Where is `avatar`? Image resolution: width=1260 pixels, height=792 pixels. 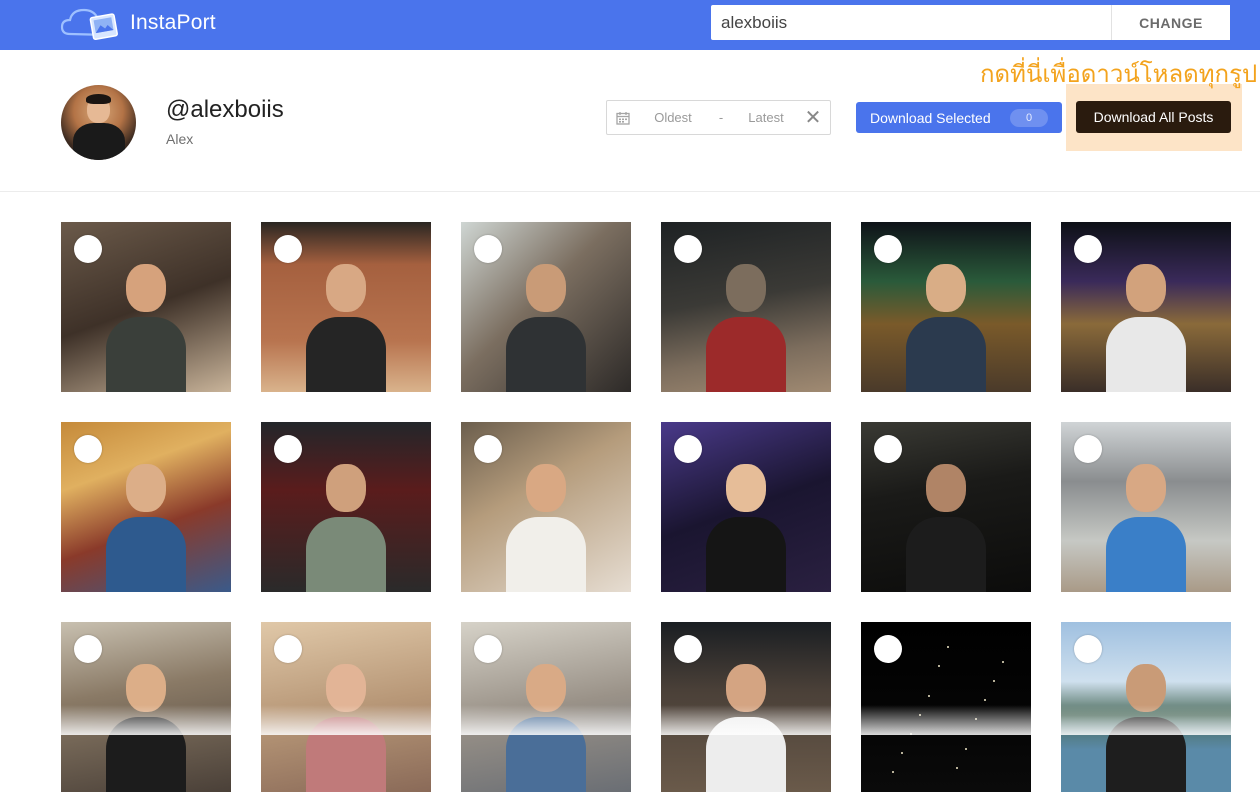
avatar is located at coordinates (98, 122).